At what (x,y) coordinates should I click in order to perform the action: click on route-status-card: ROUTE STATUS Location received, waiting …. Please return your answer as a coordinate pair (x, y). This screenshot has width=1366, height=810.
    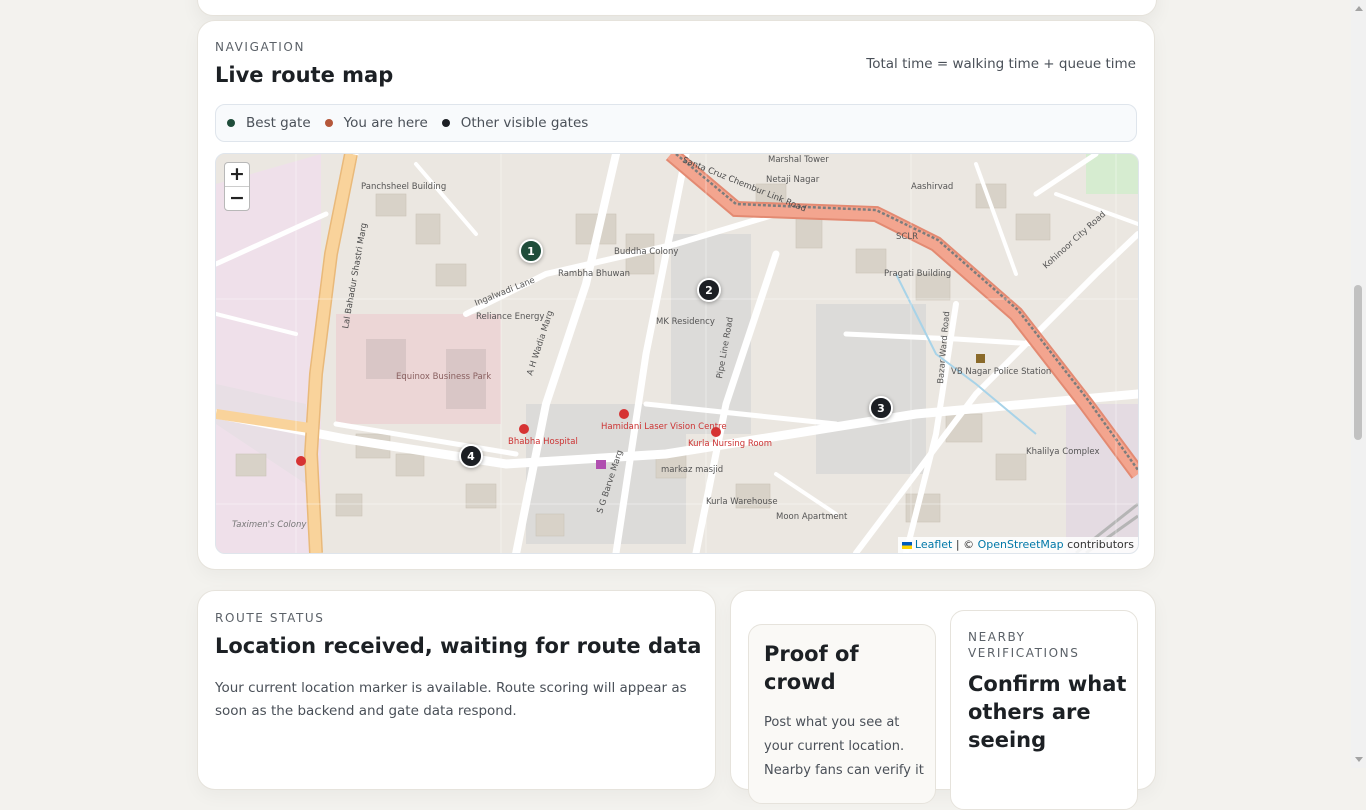
    Looking at the image, I should click on (456, 690).